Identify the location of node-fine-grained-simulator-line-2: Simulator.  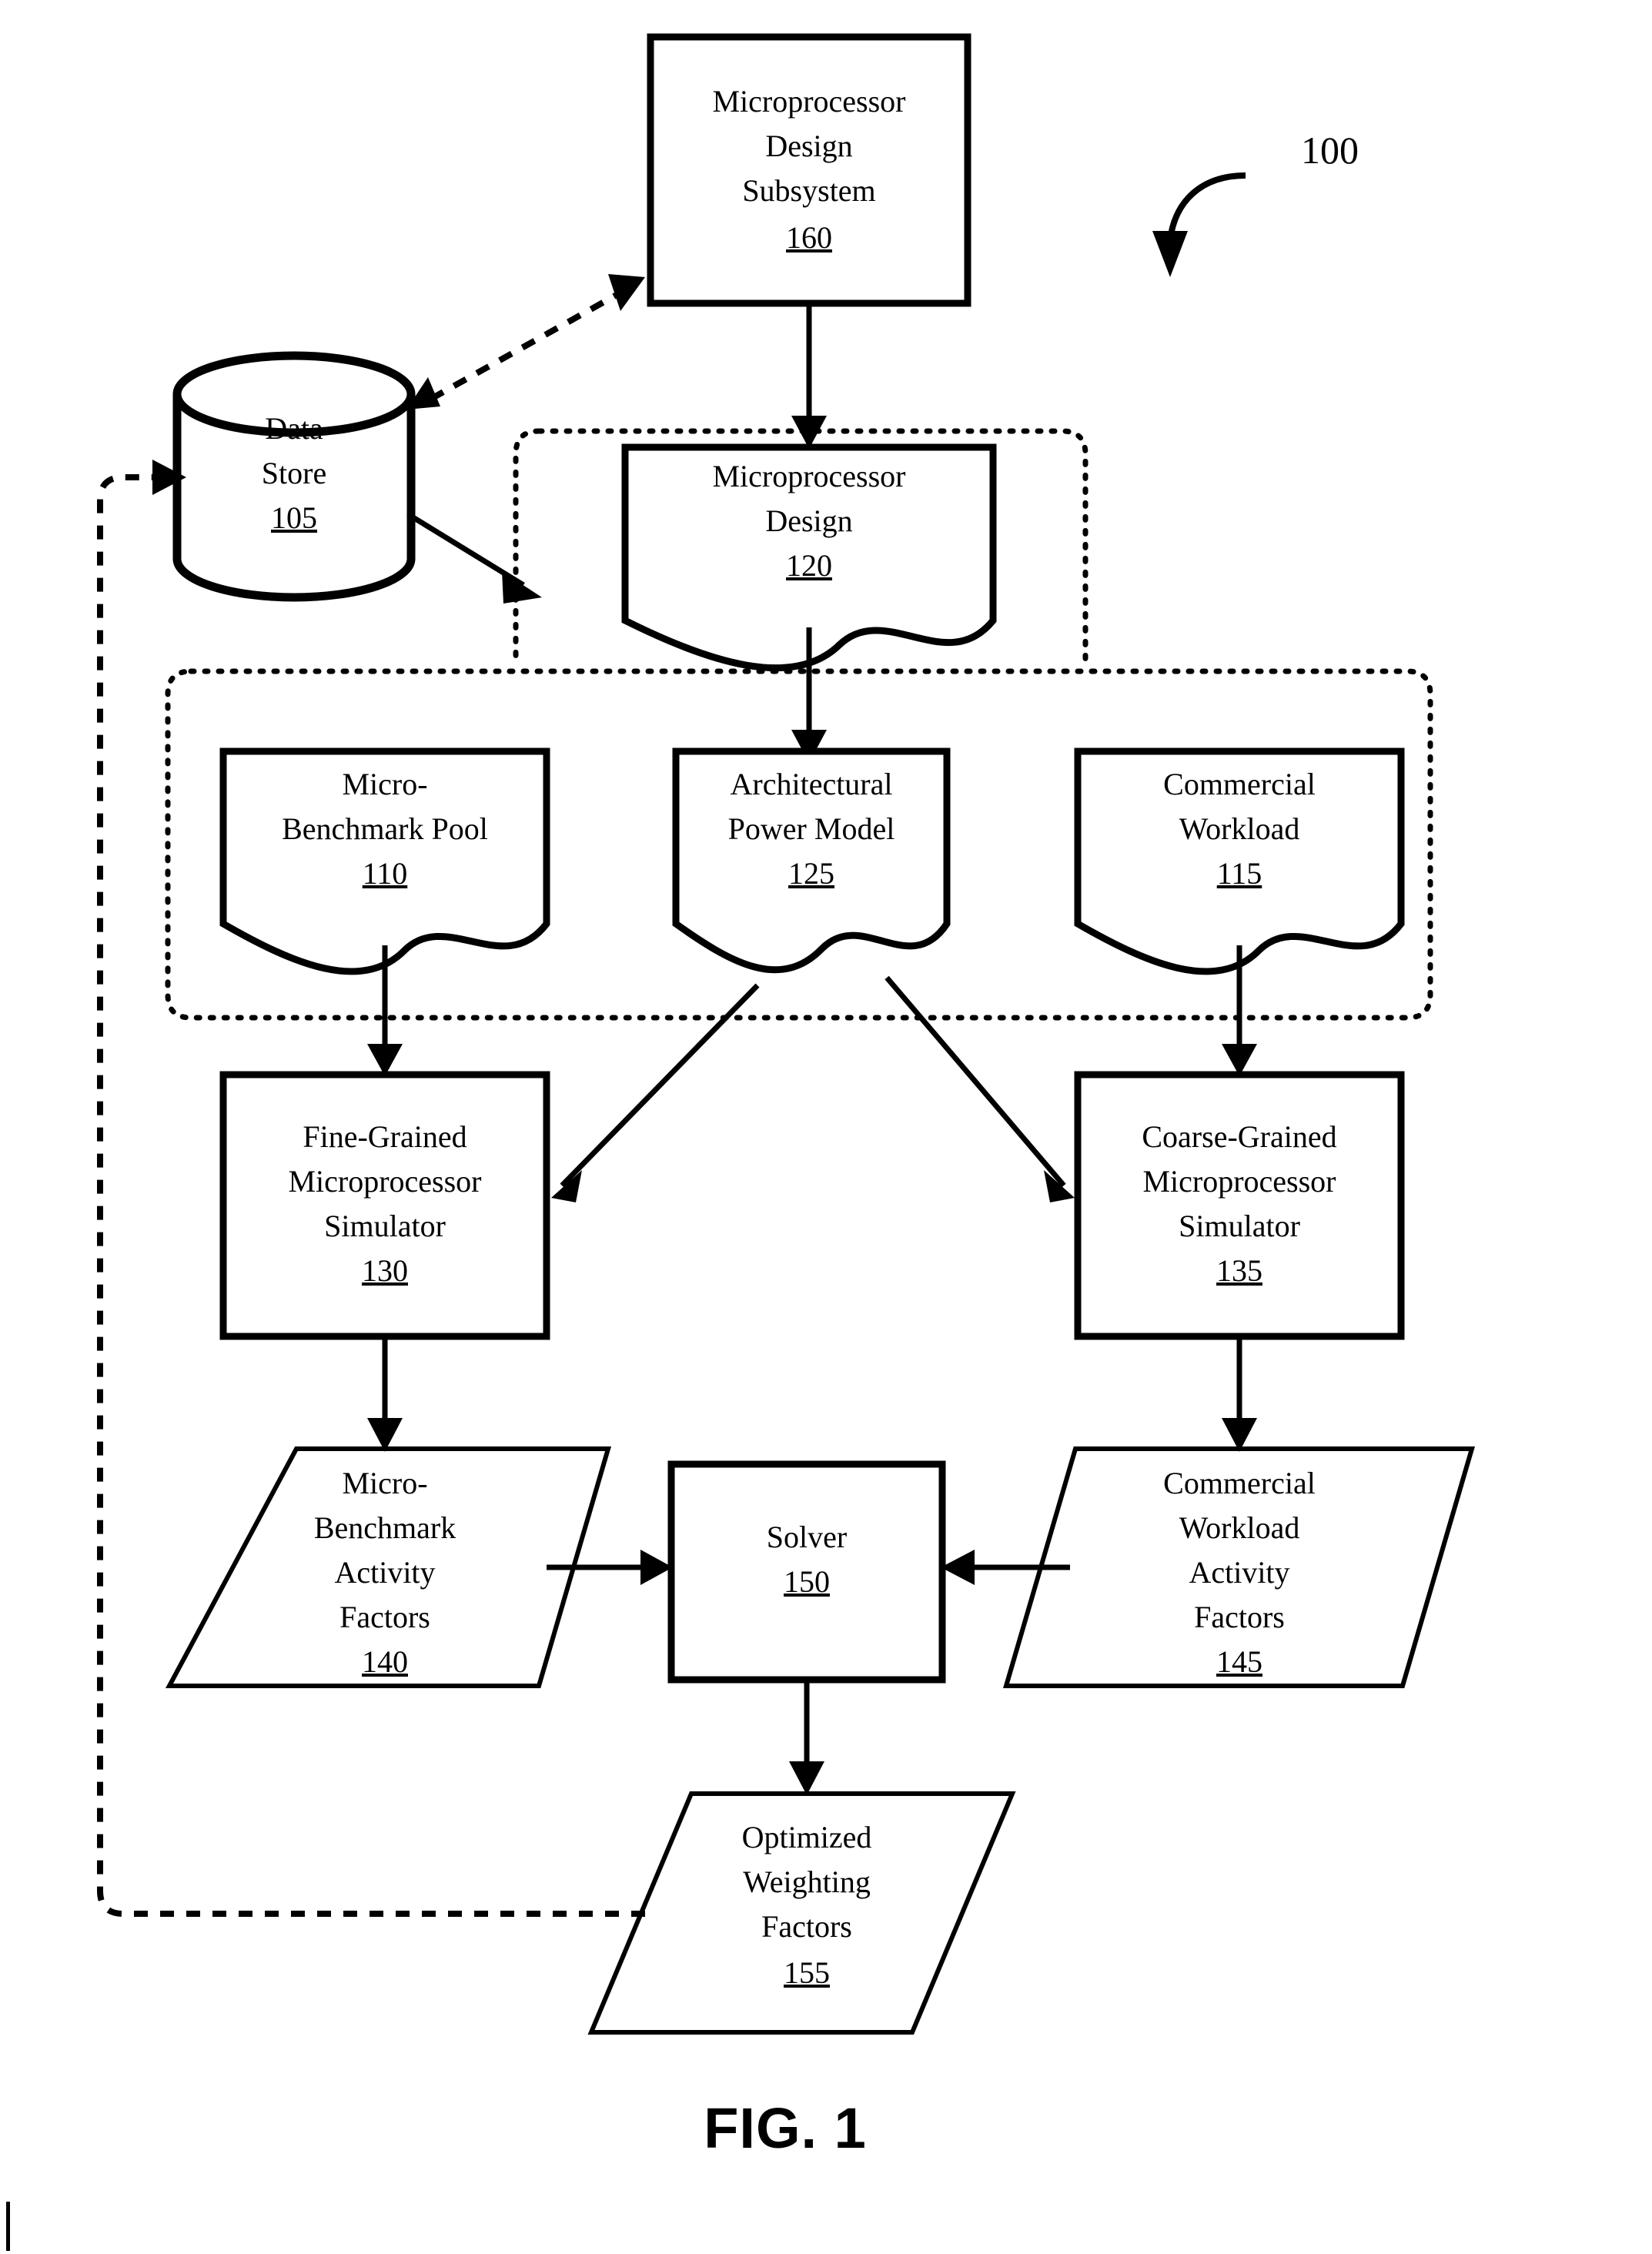
(385, 1226).